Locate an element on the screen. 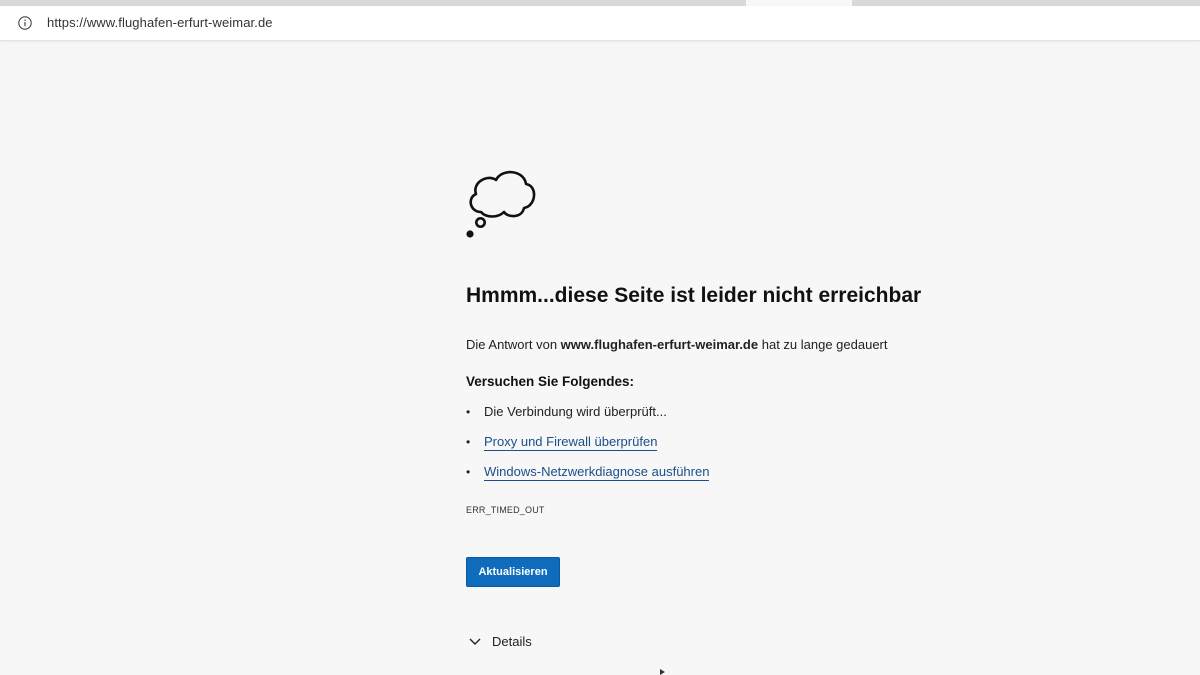  info-circle-icon is located at coordinates (25, 23).